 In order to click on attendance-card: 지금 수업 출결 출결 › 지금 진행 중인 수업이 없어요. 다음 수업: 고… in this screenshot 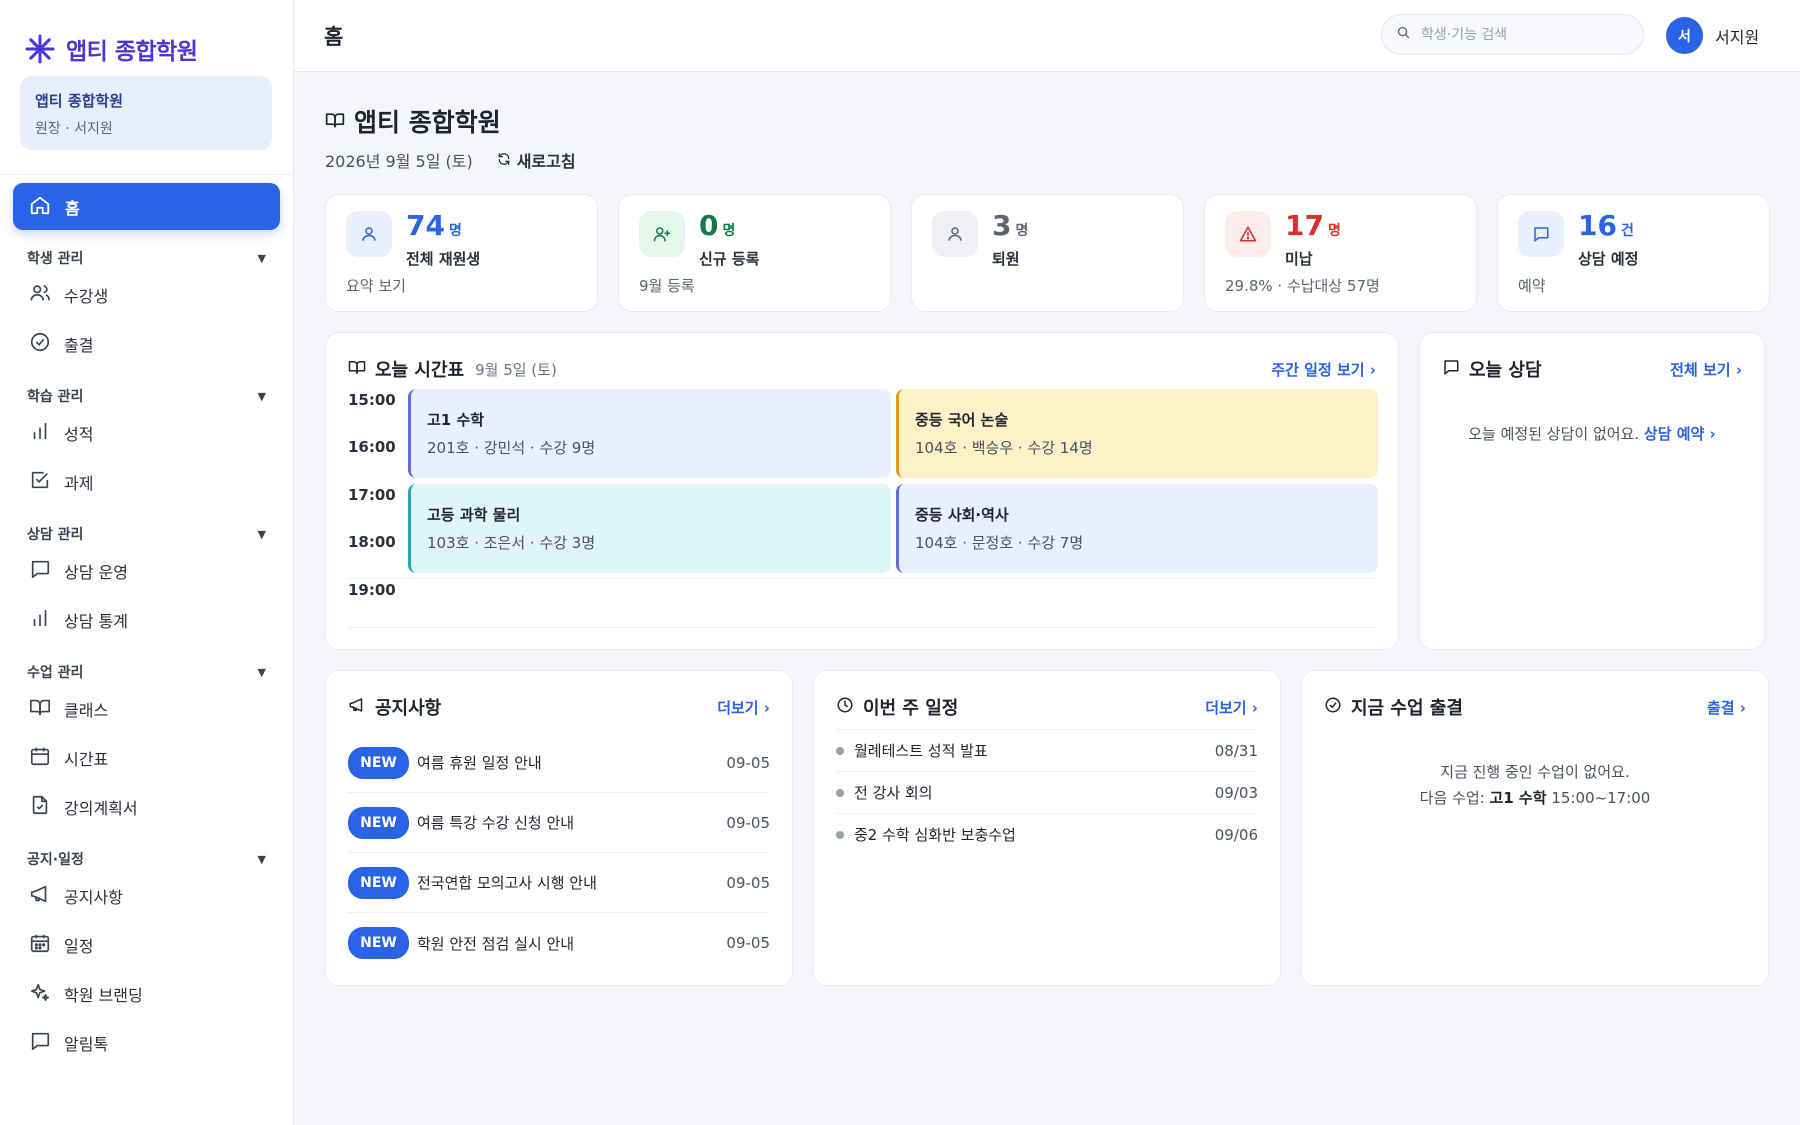, I will do `click(1535, 828)`.